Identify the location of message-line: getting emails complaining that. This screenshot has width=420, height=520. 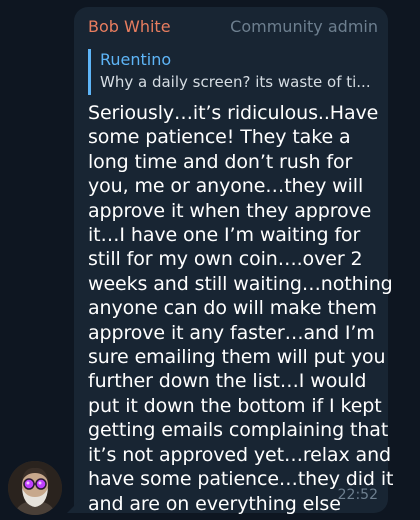
(238, 430).